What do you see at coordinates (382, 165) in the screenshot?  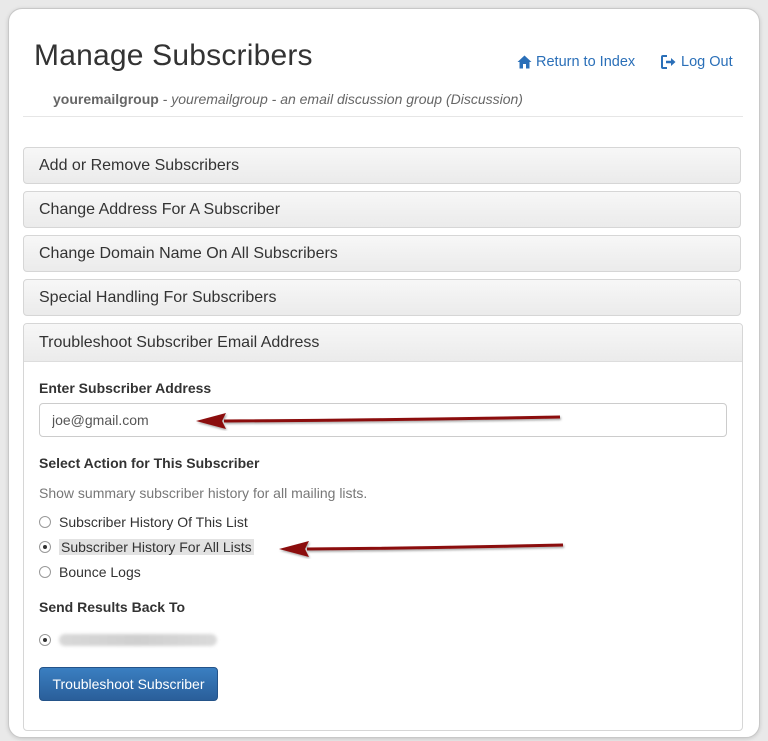 I see `panel-add-remove-subscribers: Add or Remove Subscribers` at bounding box center [382, 165].